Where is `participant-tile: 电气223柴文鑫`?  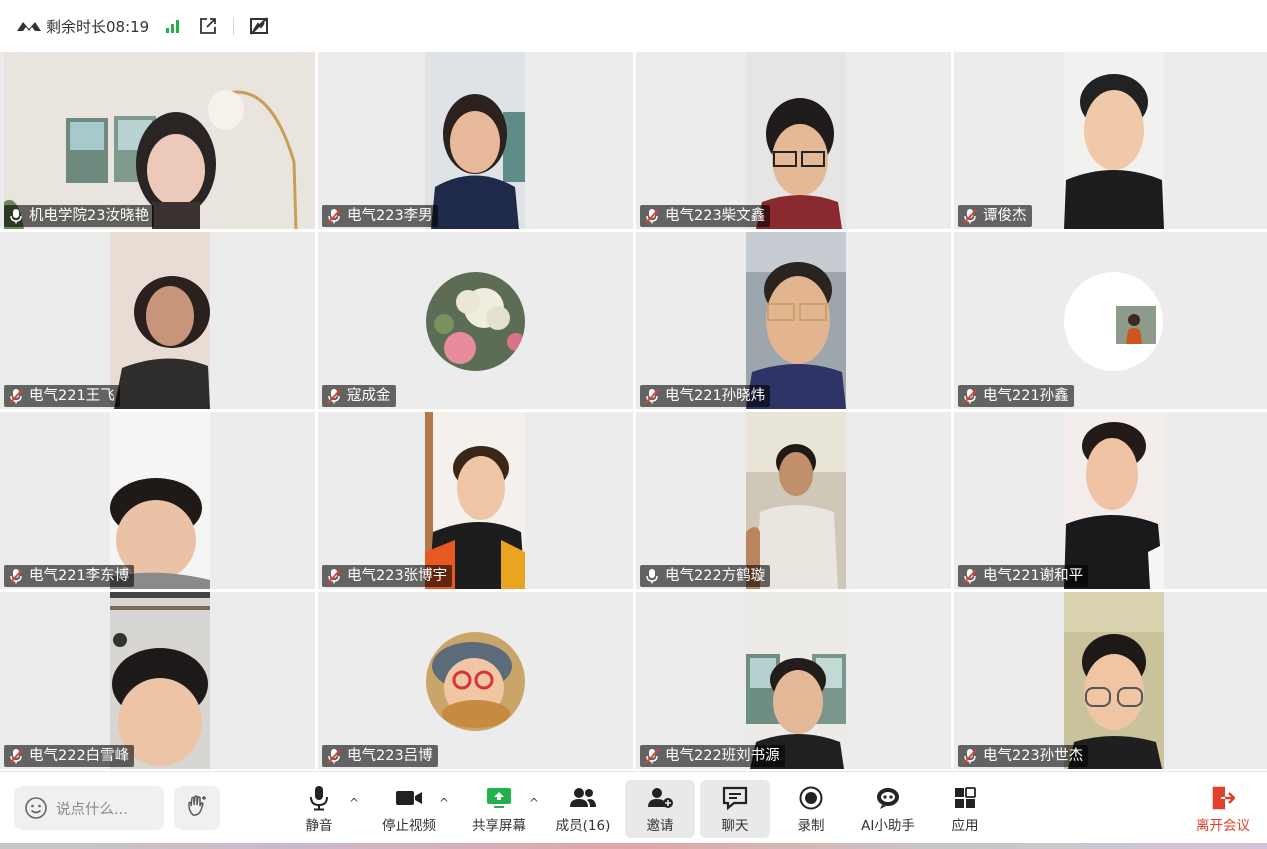
participant-tile: 电气223柴文鑫 is located at coordinates (793, 140).